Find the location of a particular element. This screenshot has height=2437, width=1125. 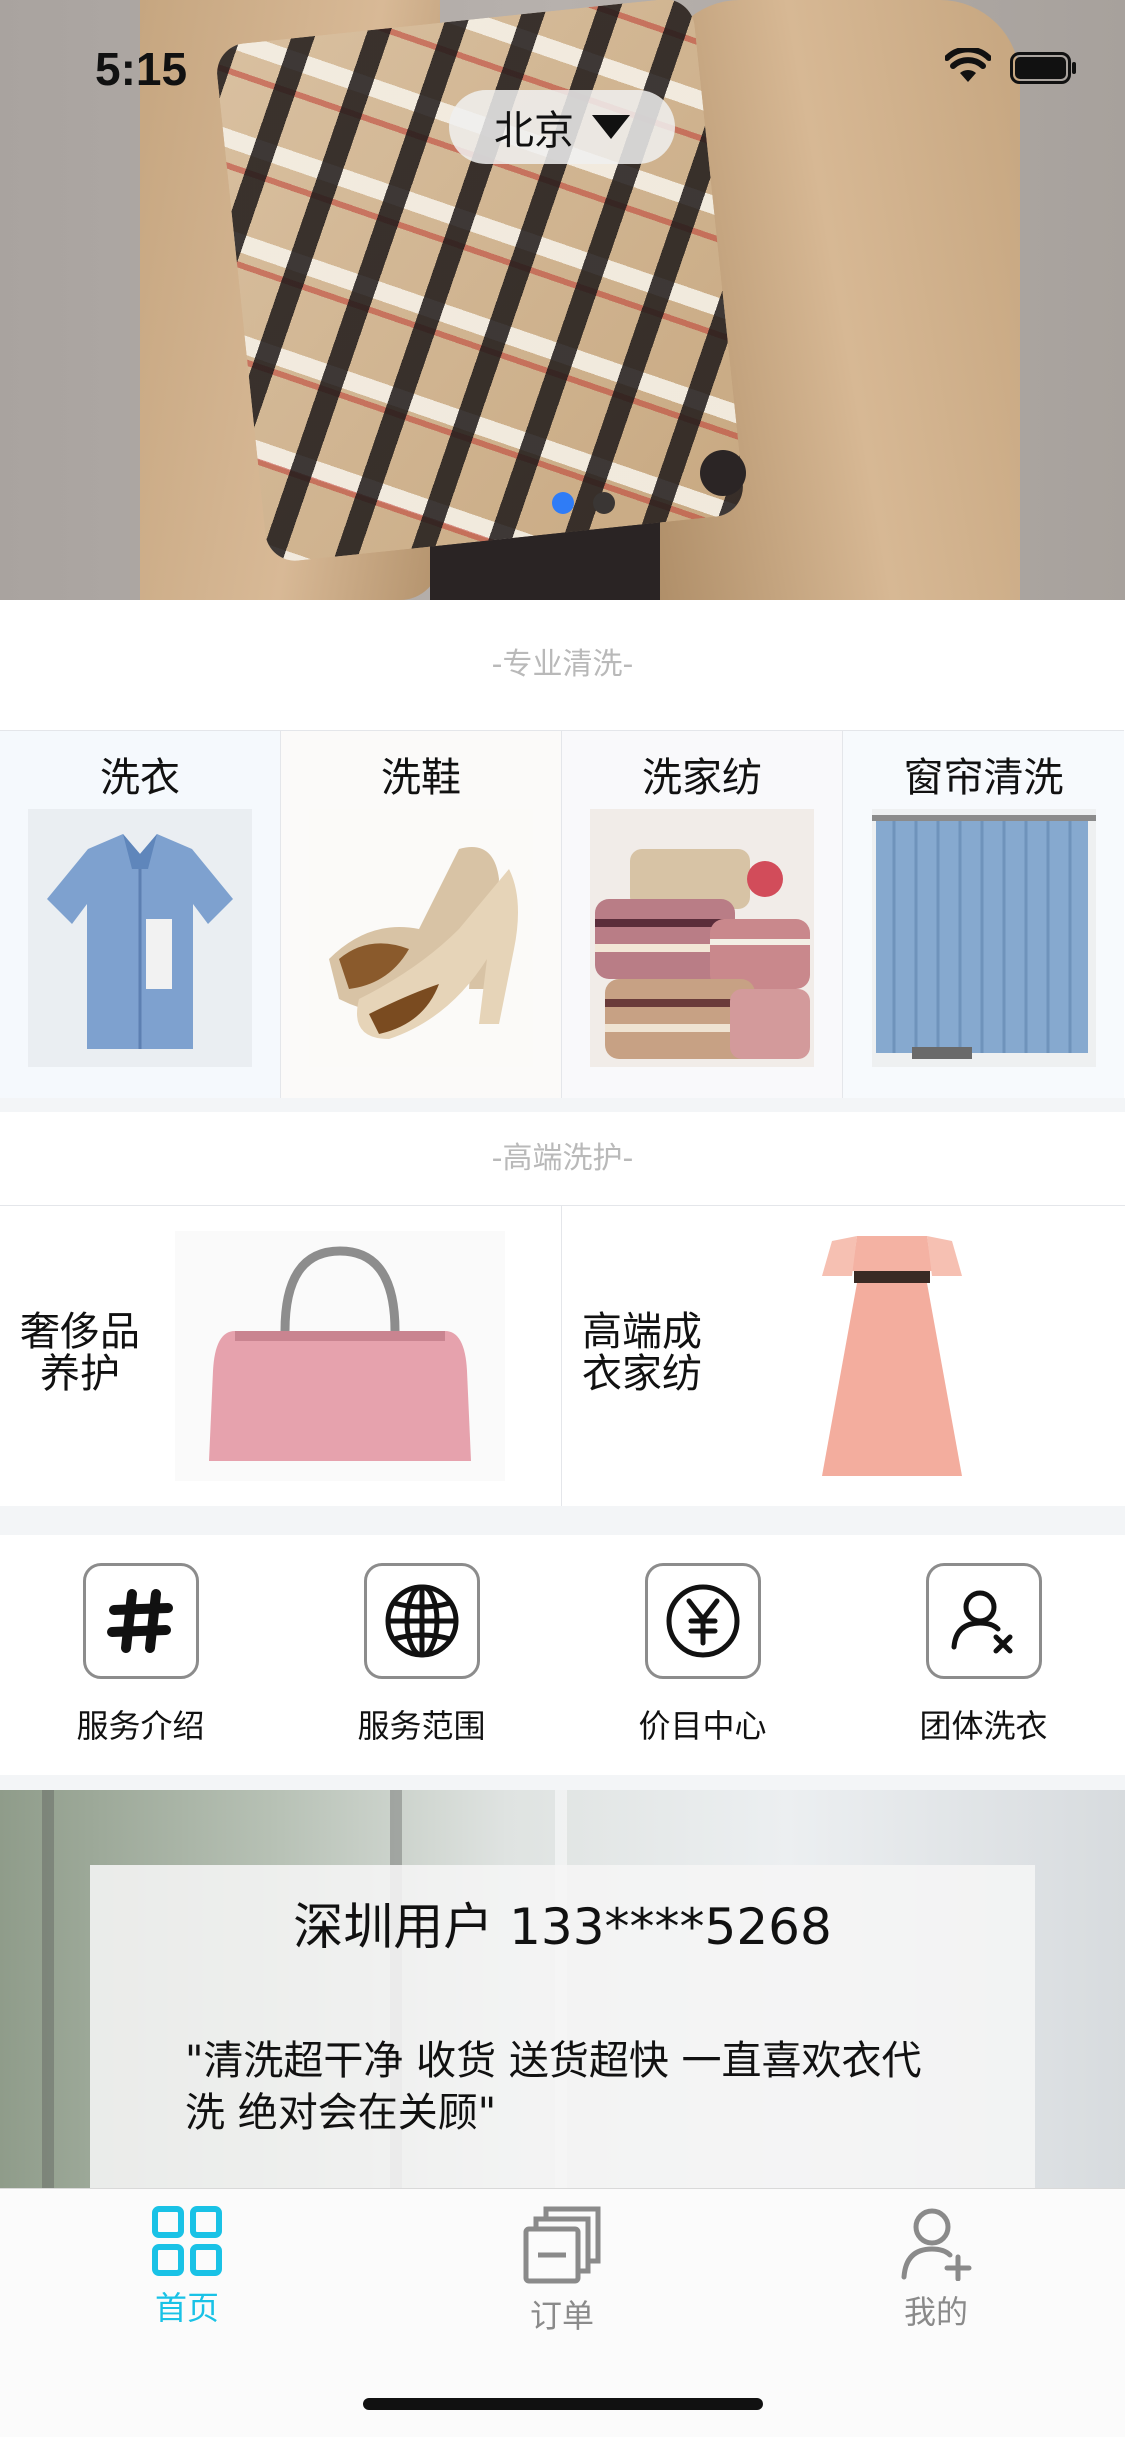

section-header-premium: -高端洗护- is located at coordinates (562, 1158).